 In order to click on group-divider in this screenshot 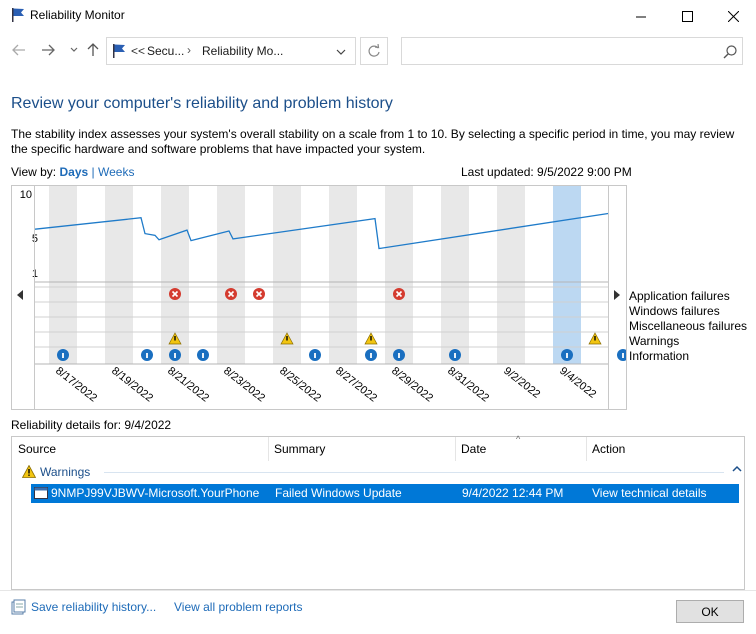, I will do `click(414, 472)`.